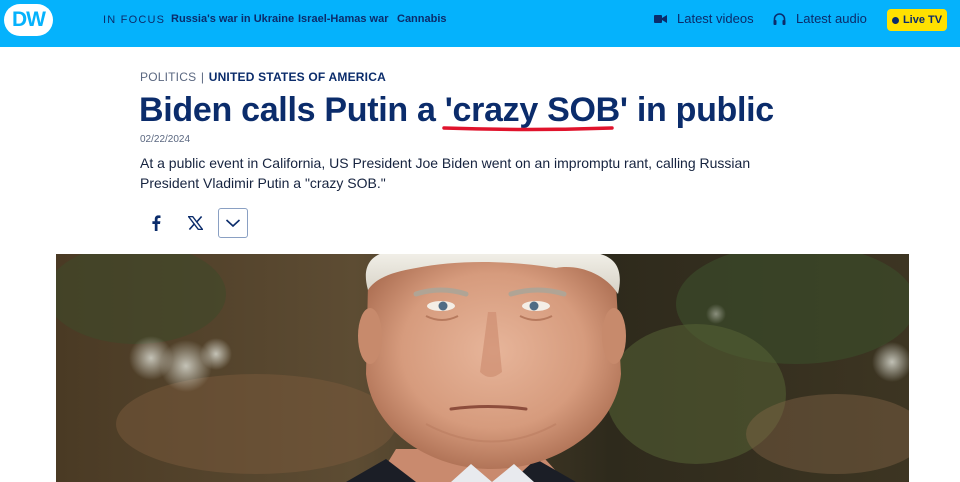 This screenshot has height=482, width=960. What do you see at coordinates (779, 18) in the screenshot?
I see `headphones-icon` at bounding box center [779, 18].